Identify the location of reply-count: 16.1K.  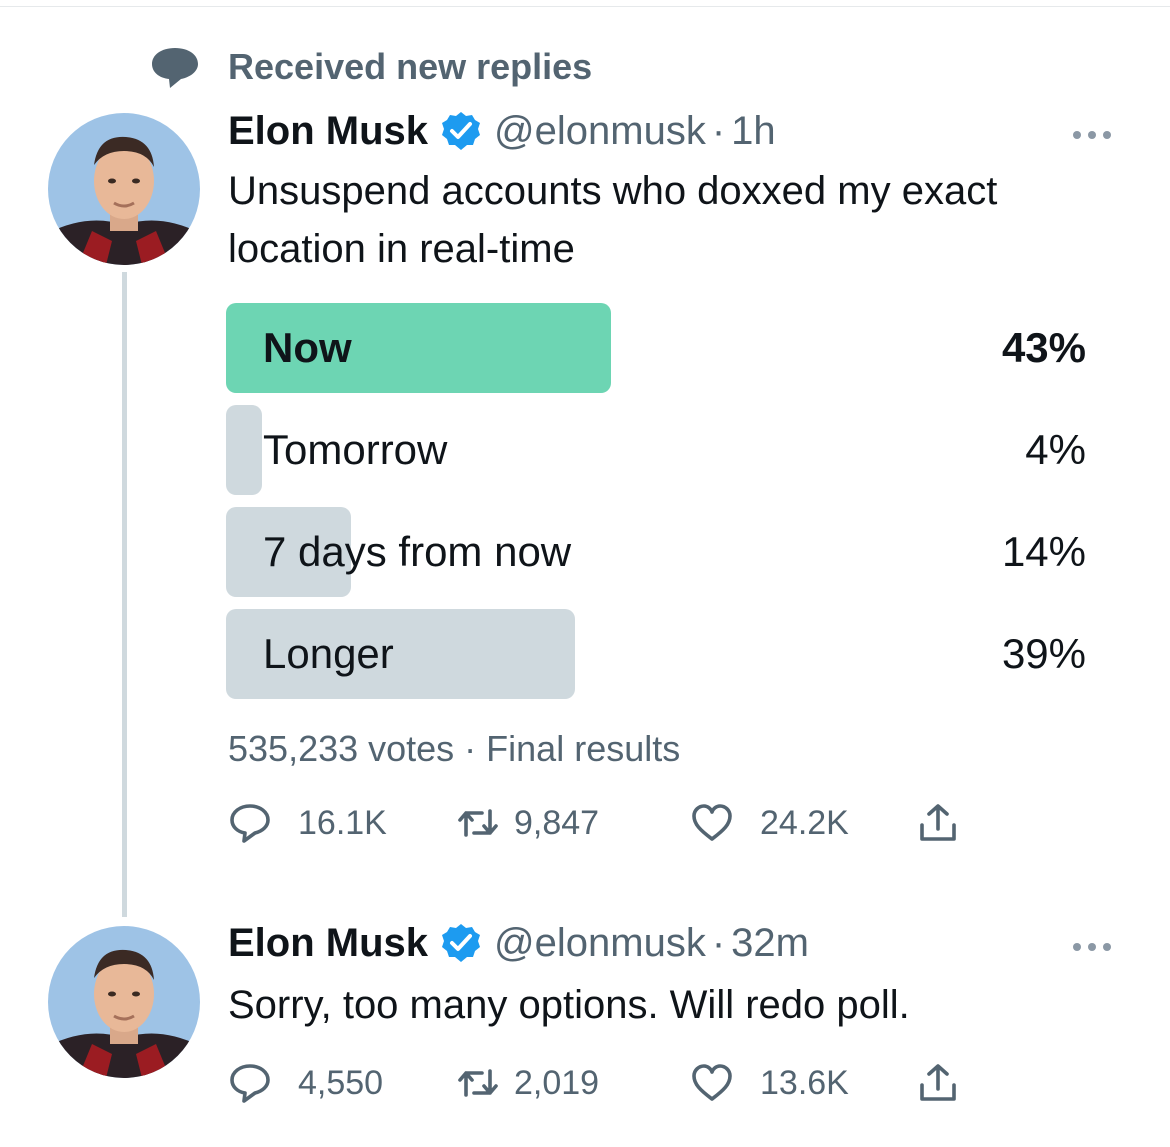
(342, 822).